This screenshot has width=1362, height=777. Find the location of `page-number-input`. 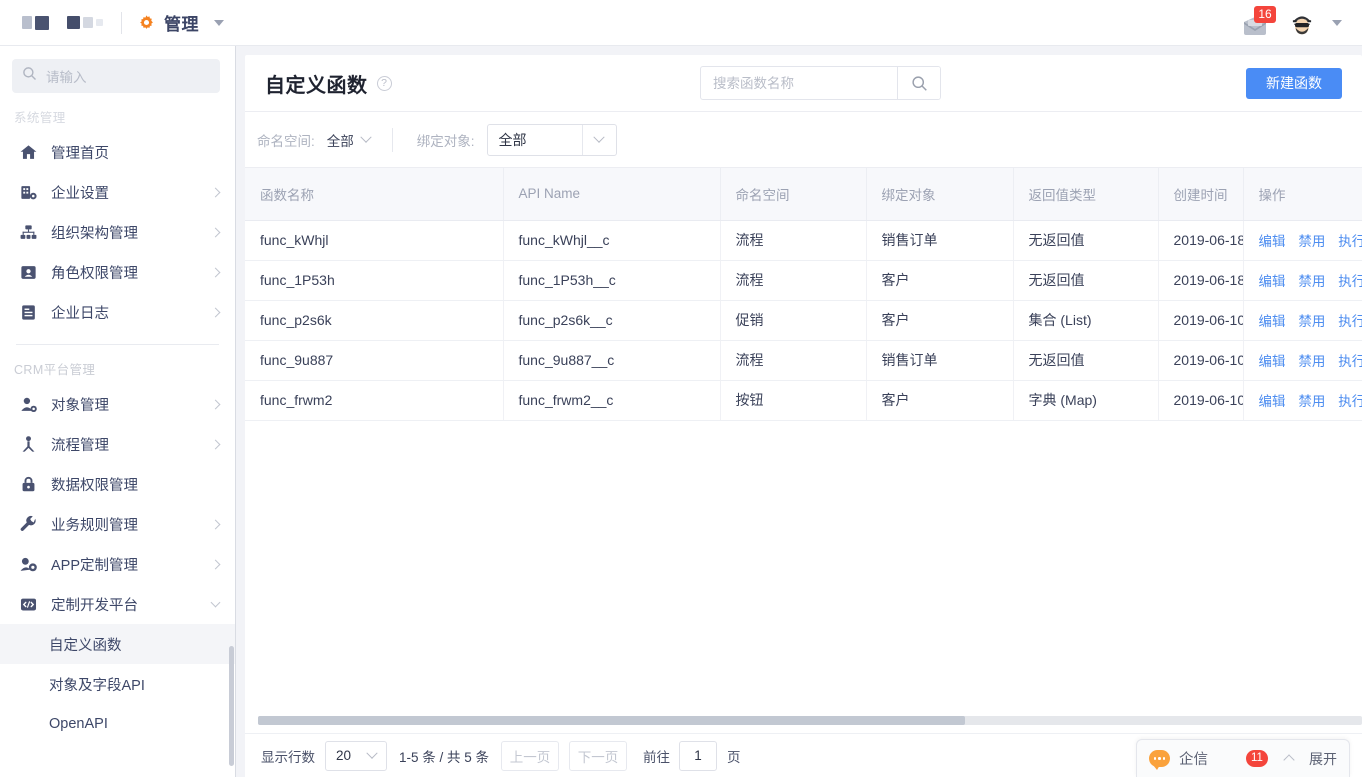

page-number-input is located at coordinates (698, 755).